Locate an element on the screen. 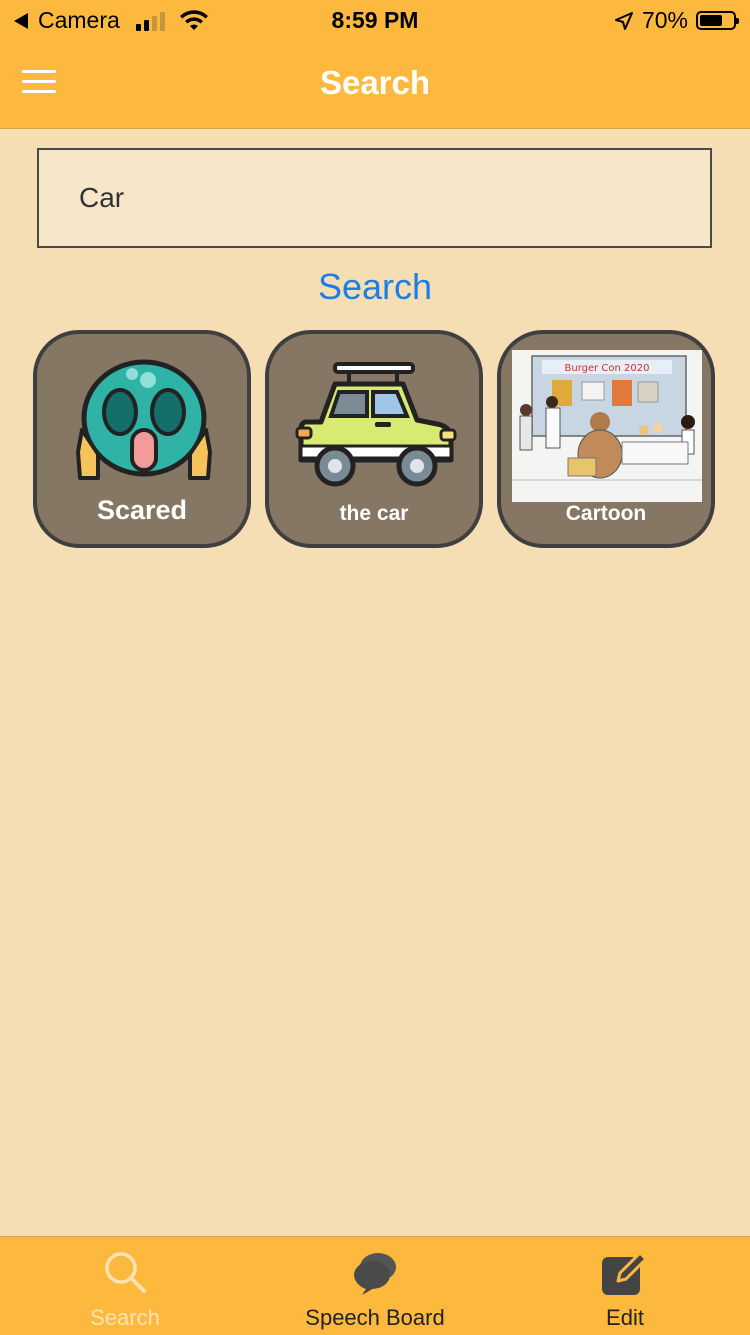  svg-text: Burger Con 2020 is located at coordinates (607, 368).